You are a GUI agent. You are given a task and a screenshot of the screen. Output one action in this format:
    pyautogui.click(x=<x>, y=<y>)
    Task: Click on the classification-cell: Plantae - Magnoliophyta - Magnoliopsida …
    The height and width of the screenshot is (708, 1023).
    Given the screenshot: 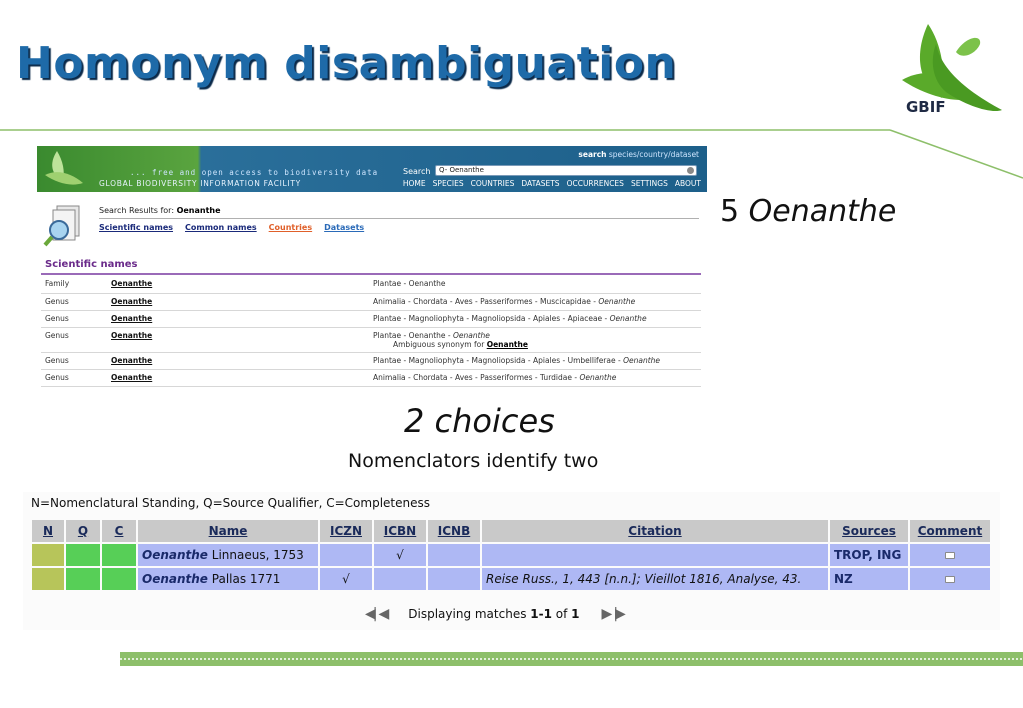 What is the action you would take?
    pyautogui.click(x=535, y=361)
    